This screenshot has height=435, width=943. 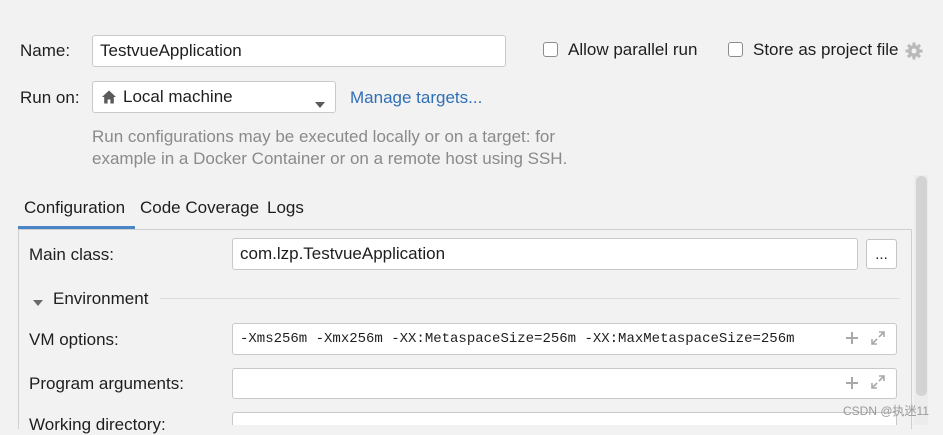 I want to click on main-class-value: com.lzp.TestvueApplication, so click(x=343, y=253).